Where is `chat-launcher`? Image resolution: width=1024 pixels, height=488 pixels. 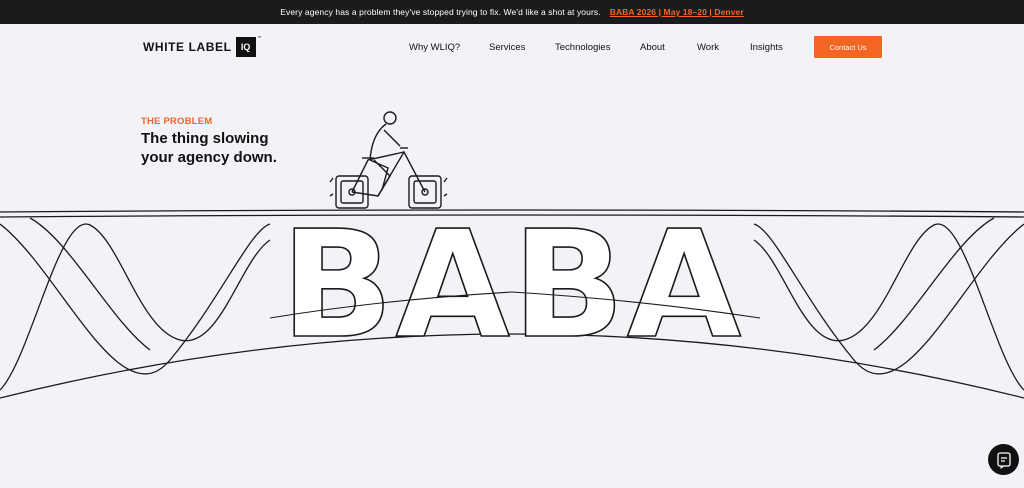
chat-launcher is located at coordinates (1003, 459).